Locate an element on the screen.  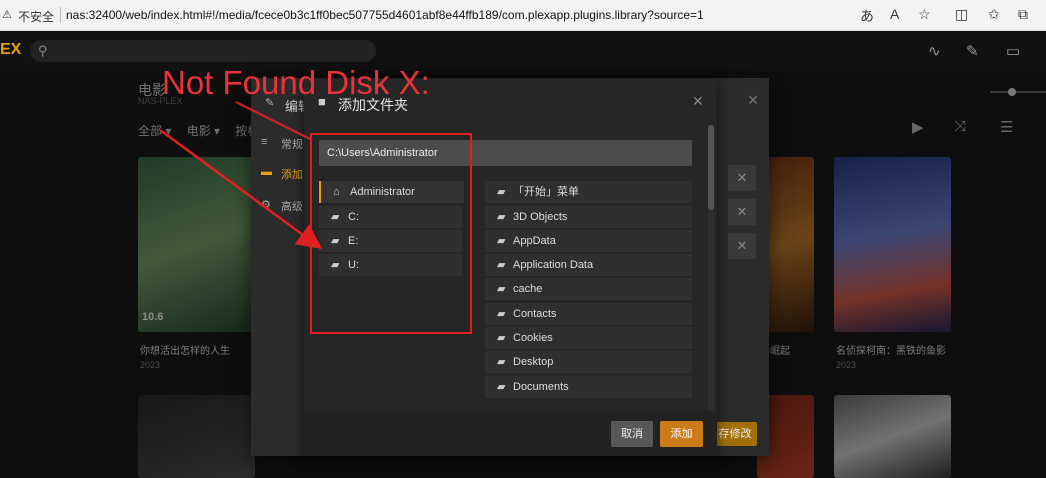
annotation-pointer is located at coordinates (274, 121).